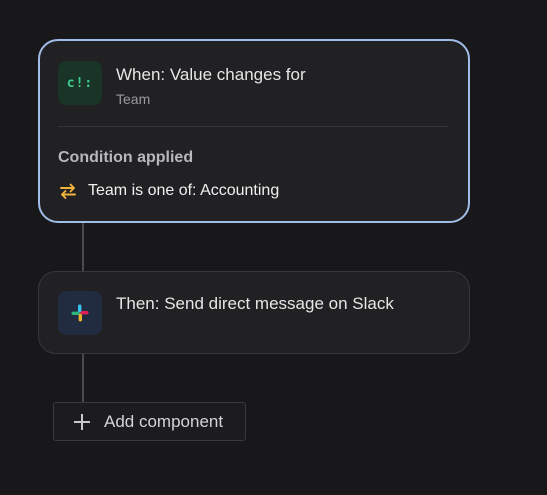  I want to click on condition-row: Team is one of: Accounting, so click(168, 191).